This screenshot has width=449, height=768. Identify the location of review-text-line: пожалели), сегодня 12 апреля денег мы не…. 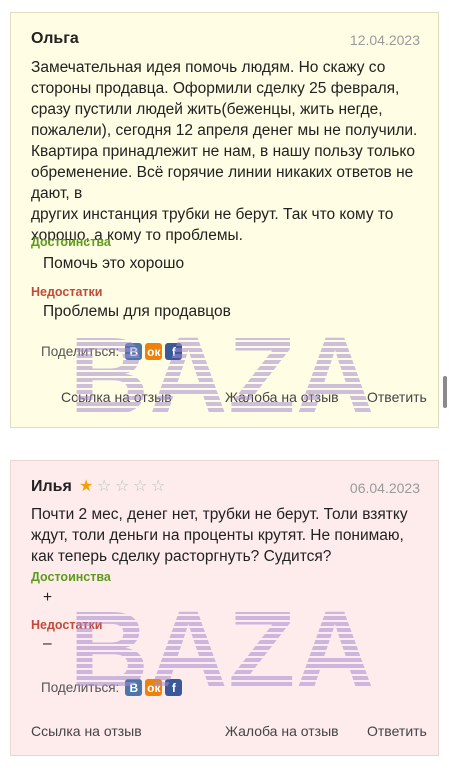
(224, 130).